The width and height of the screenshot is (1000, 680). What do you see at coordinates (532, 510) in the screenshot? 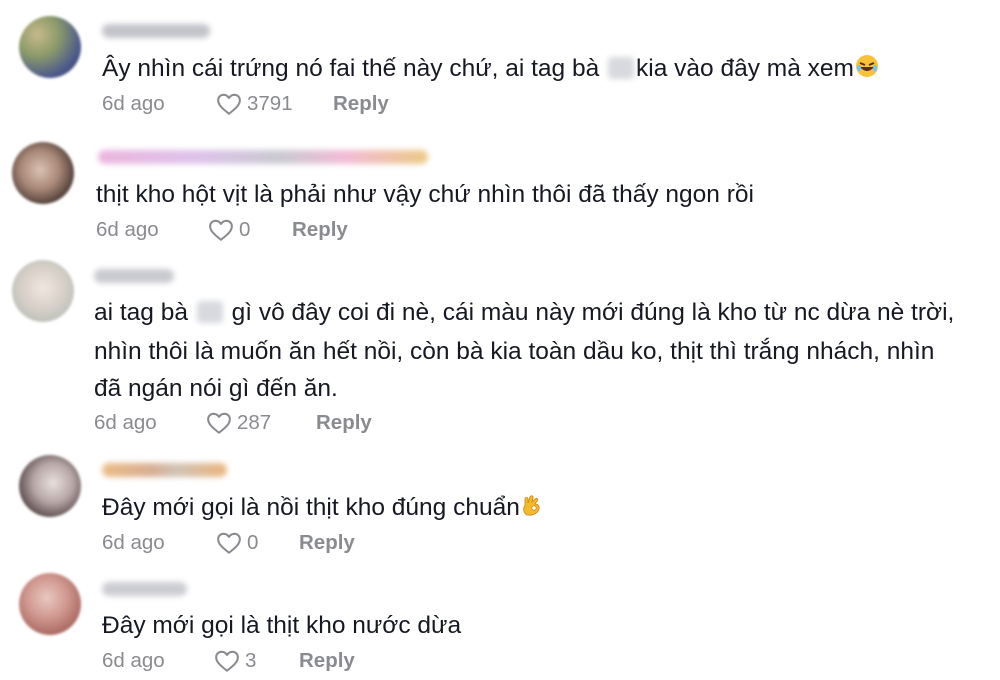
I see `ok-hand-emoji` at bounding box center [532, 510].